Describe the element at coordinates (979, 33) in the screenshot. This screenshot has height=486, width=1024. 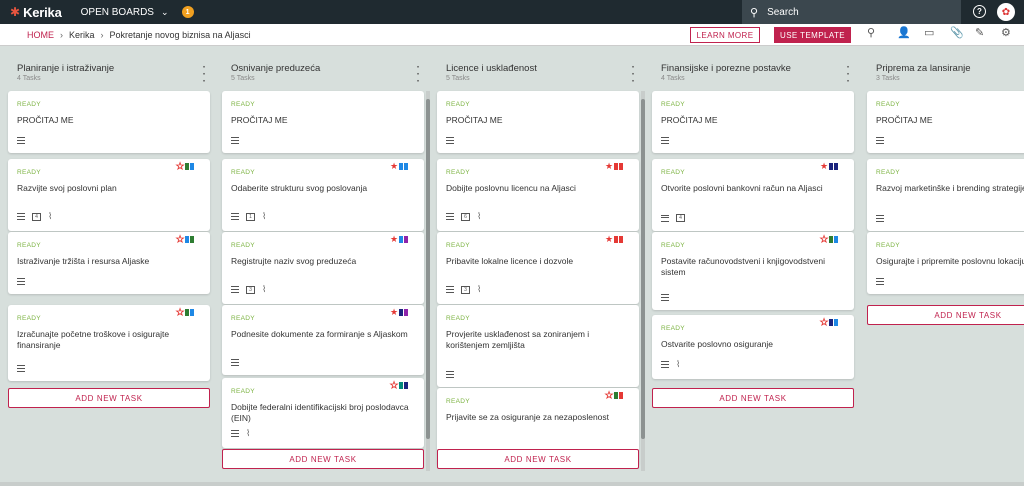
I see `tools-icon: ✎` at that location.